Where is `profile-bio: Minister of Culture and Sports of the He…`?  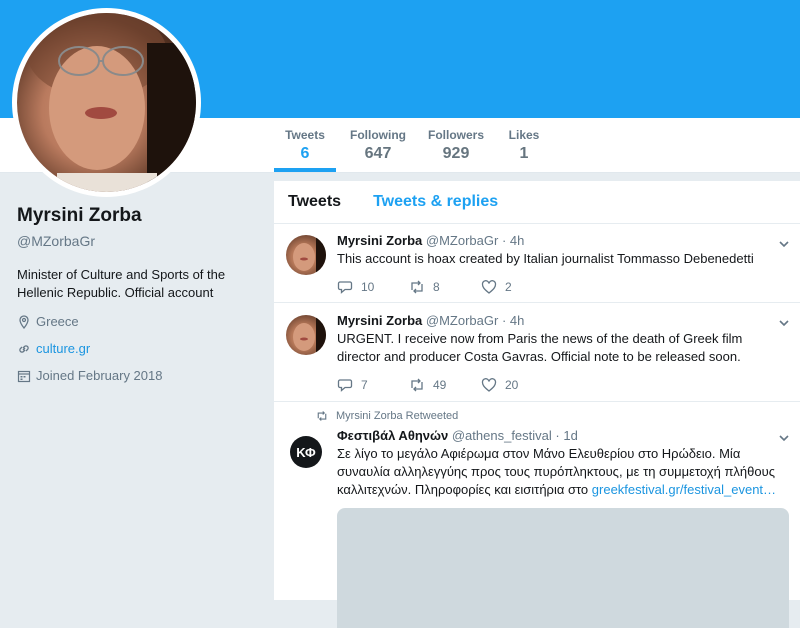 profile-bio: Minister of Culture and Sports of the He… is located at coordinates (121, 283).